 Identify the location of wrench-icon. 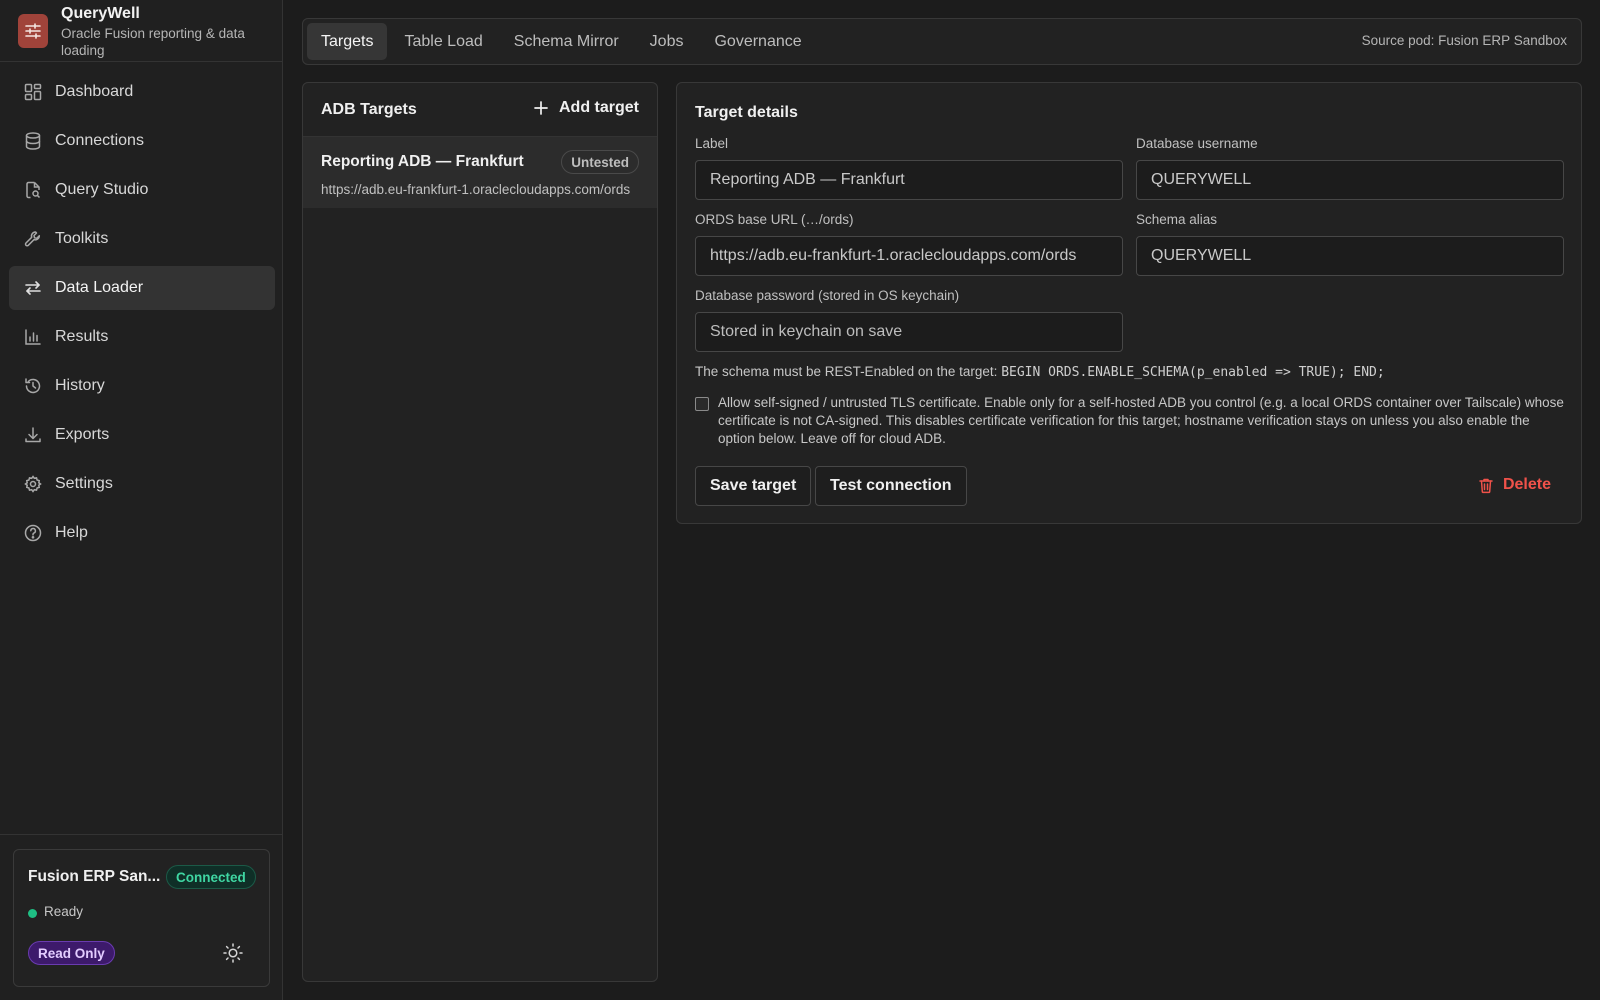
(33, 239).